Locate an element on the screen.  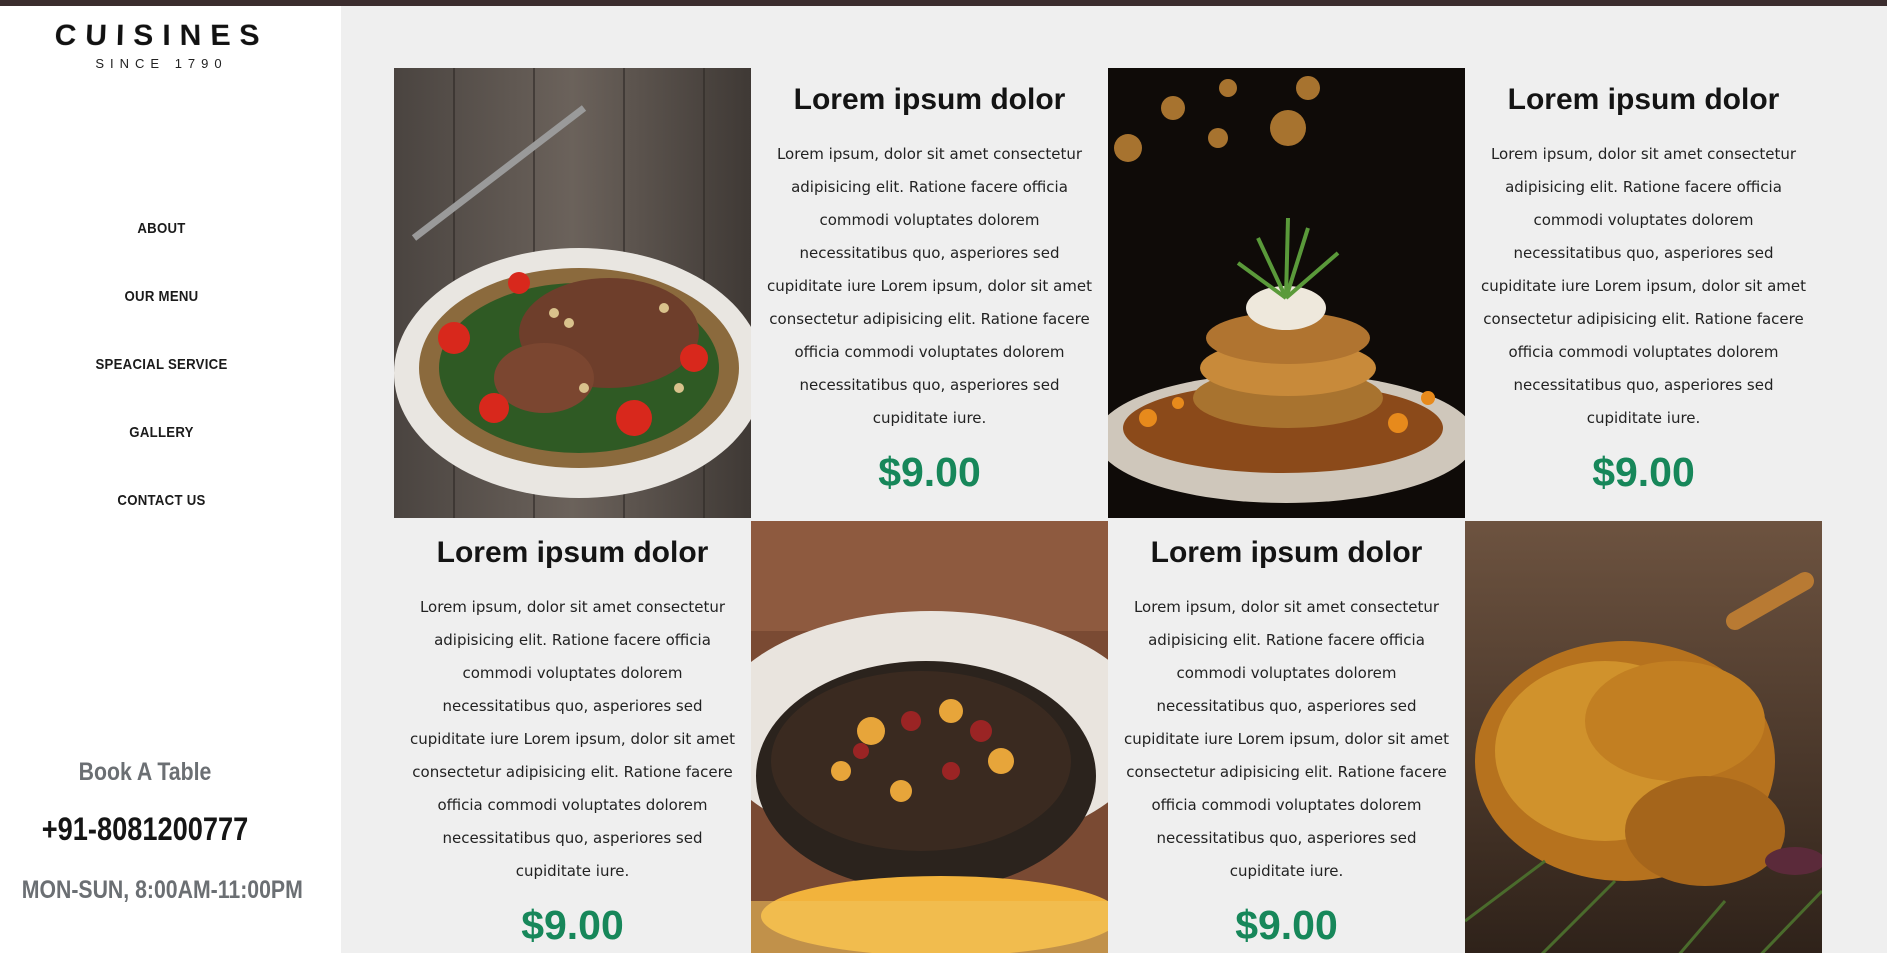
booking-phone: +91-8081200777 is located at coordinates (145, 829).